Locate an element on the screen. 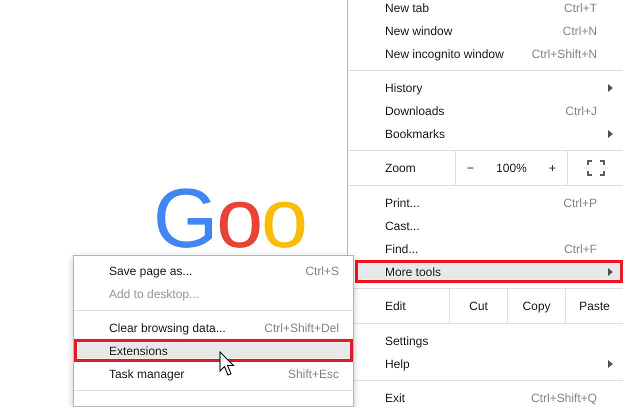 The height and width of the screenshot is (407, 623). menu-item: New tab Ctrl+T is located at coordinates (489, 9).